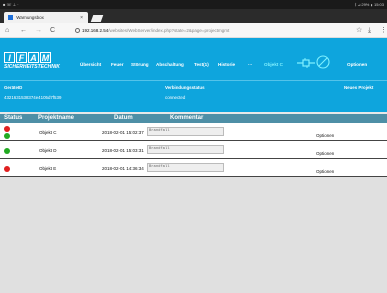 This screenshot has height=293, width=387. I want to click on logo-letter: F, so click(21, 57).